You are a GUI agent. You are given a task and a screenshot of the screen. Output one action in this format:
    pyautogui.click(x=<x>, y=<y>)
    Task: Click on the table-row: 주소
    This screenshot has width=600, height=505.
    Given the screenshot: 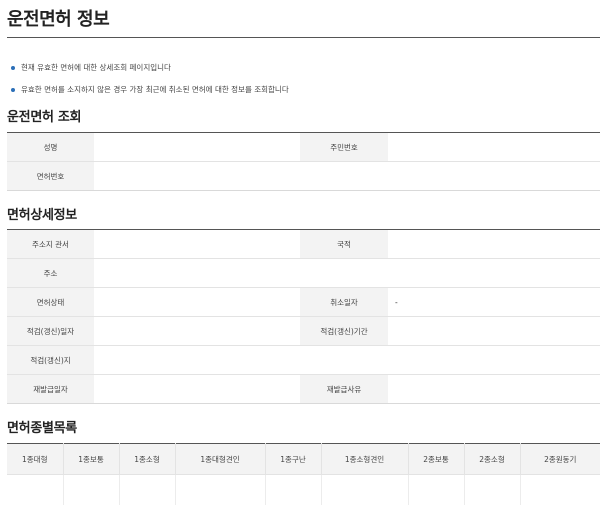 What is the action you would take?
    pyautogui.click(x=303, y=273)
    